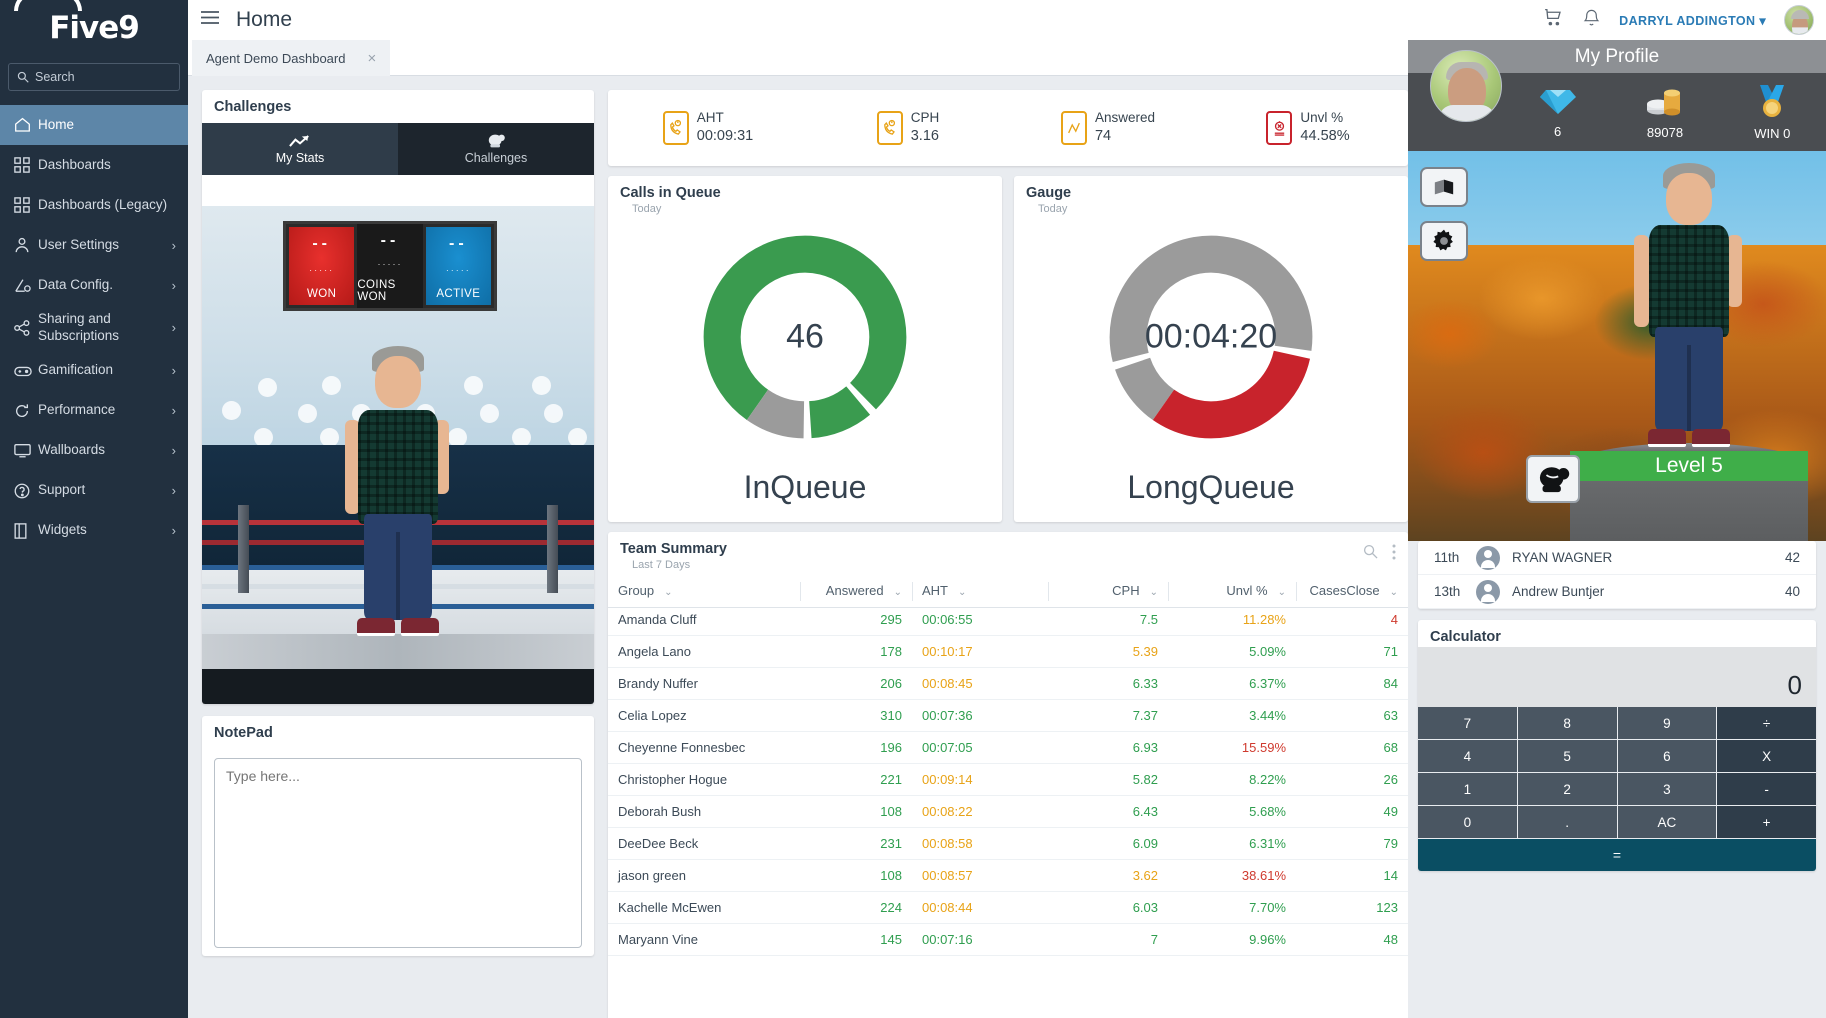 Image resolution: width=1826 pixels, height=1018 pixels. Describe the element at coordinates (1667, 789) in the screenshot. I see `calc-key-3: 3` at that location.